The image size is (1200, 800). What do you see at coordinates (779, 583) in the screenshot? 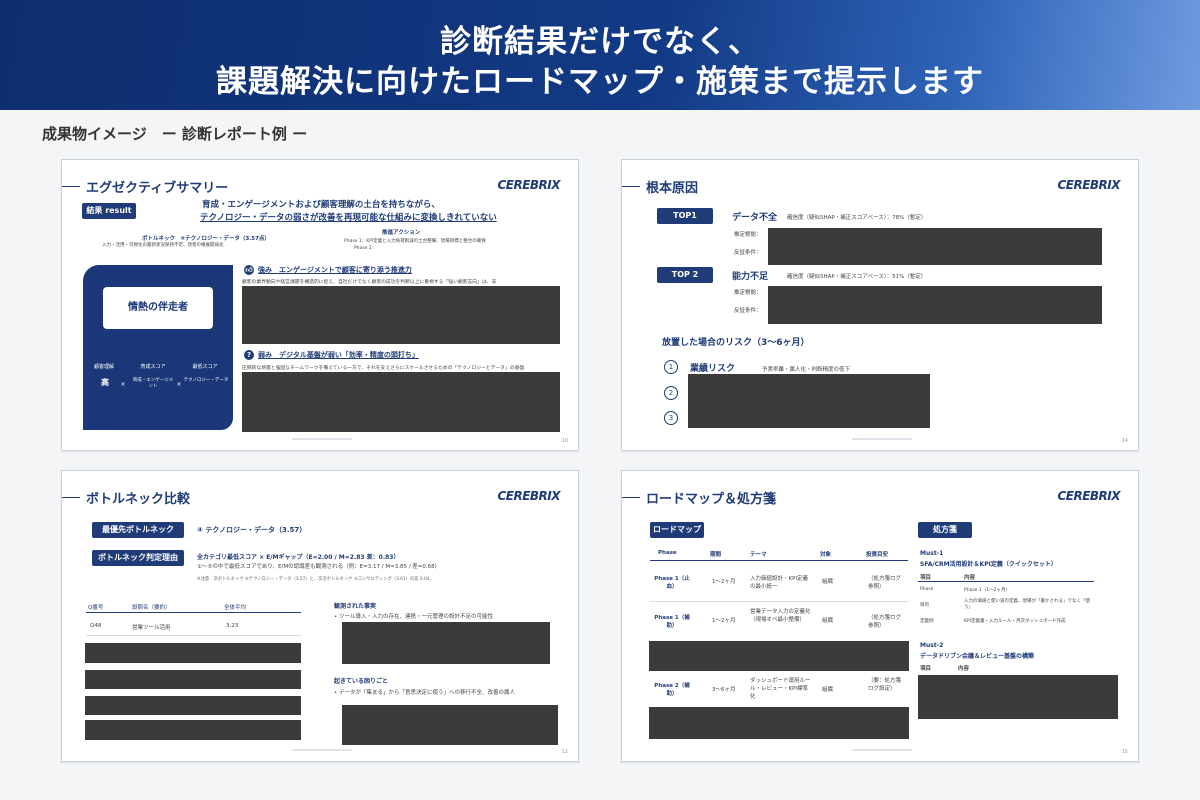
I see `r1-theme: 入力価値設計・KPI定義の最小統一` at bounding box center [779, 583].